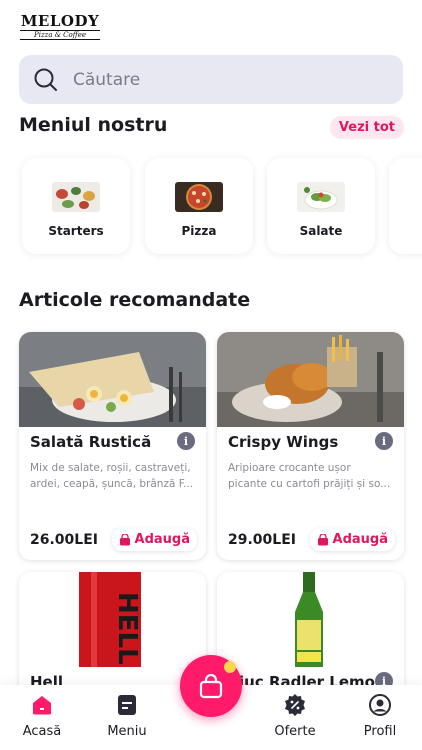 The image size is (422, 750). What do you see at coordinates (42, 731) in the screenshot?
I see `tab-label: Acasă` at bounding box center [42, 731].